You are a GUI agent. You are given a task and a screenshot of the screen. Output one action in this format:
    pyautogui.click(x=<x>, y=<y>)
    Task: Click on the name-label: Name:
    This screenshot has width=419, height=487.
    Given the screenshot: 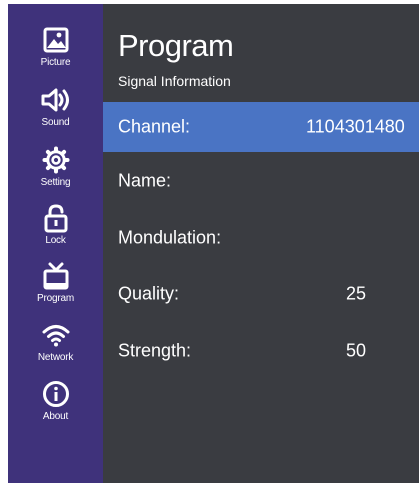 What is the action you would take?
    pyautogui.click(x=145, y=180)
    